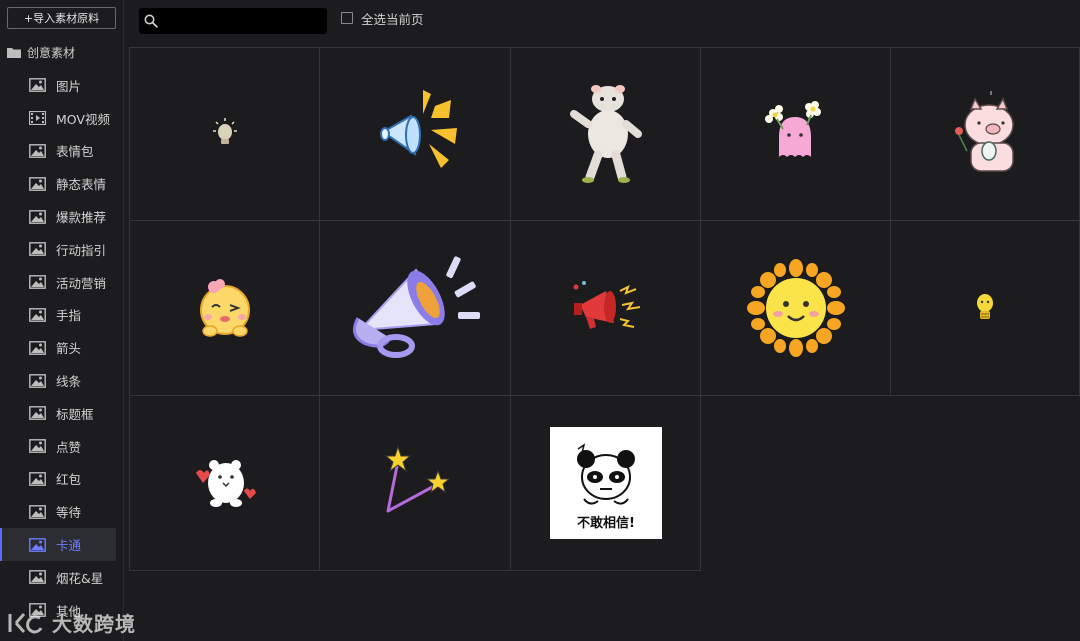 This screenshot has width=1080, height=641. What do you see at coordinates (51, 52) in the screenshot?
I see `category-label: 创意素材` at bounding box center [51, 52].